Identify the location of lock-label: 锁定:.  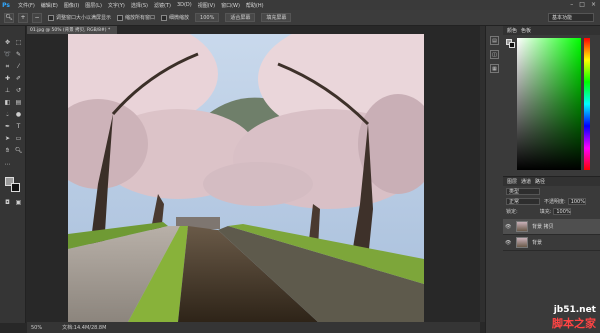
(512, 212).